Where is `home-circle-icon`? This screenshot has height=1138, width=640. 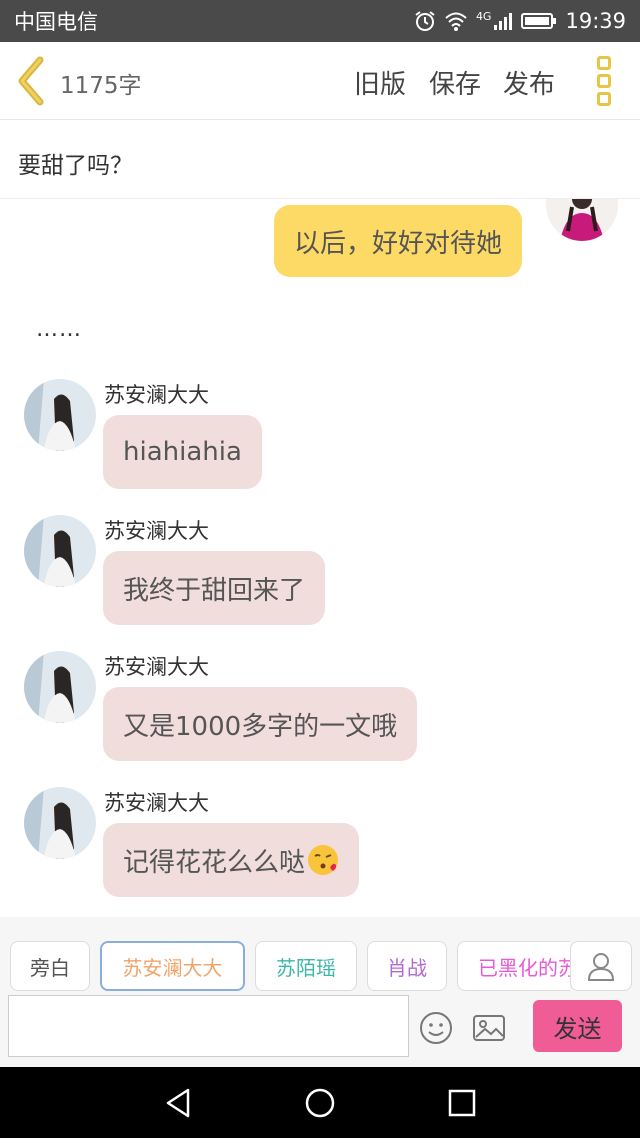 home-circle-icon is located at coordinates (320, 1103).